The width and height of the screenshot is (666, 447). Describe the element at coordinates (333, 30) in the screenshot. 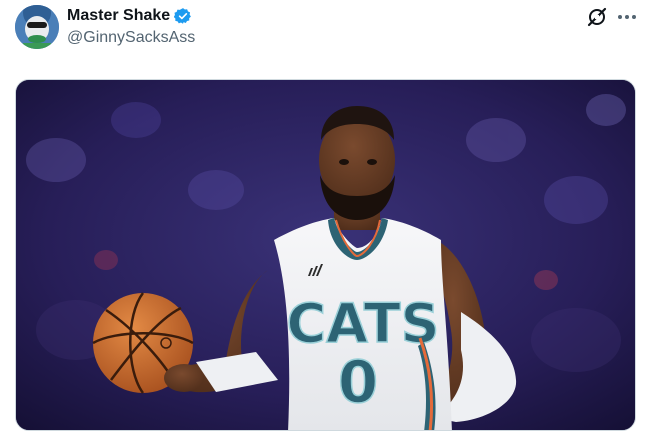

I see `tweet-header: Master Shake @GinnySacksAss` at that location.